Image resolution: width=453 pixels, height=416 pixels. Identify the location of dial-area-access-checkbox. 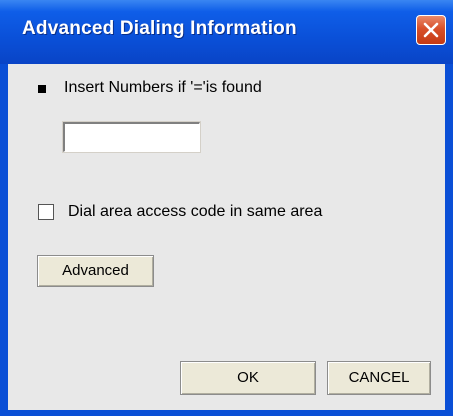
(46, 212).